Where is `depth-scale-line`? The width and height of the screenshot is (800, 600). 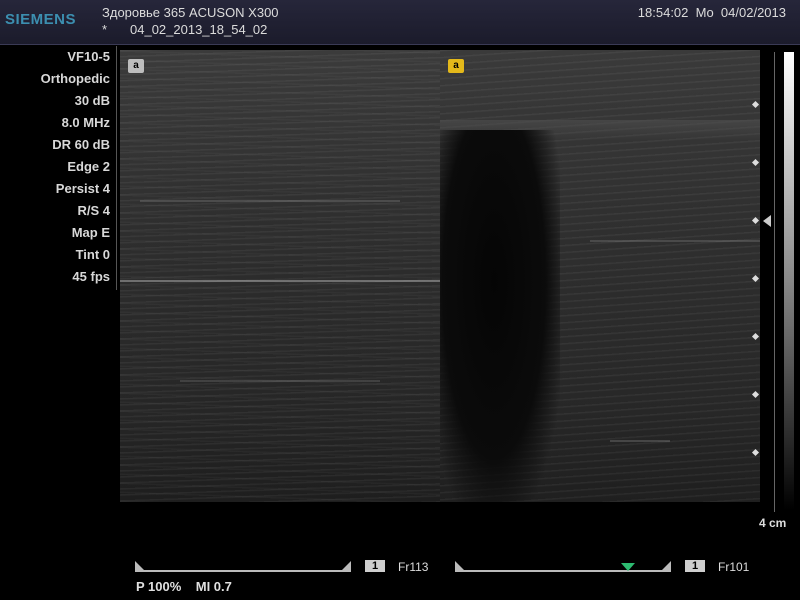
depth-scale-line is located at coordinates (774, 282).